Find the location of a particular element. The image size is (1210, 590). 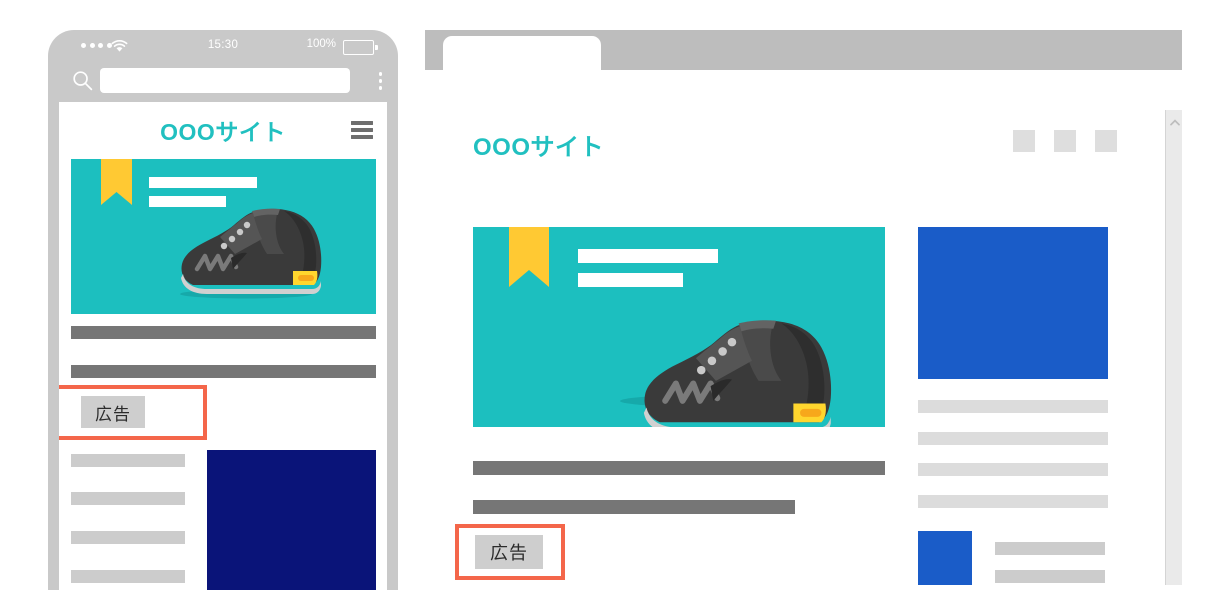

browser-scrollbar is located at coordinates (1173, 347).